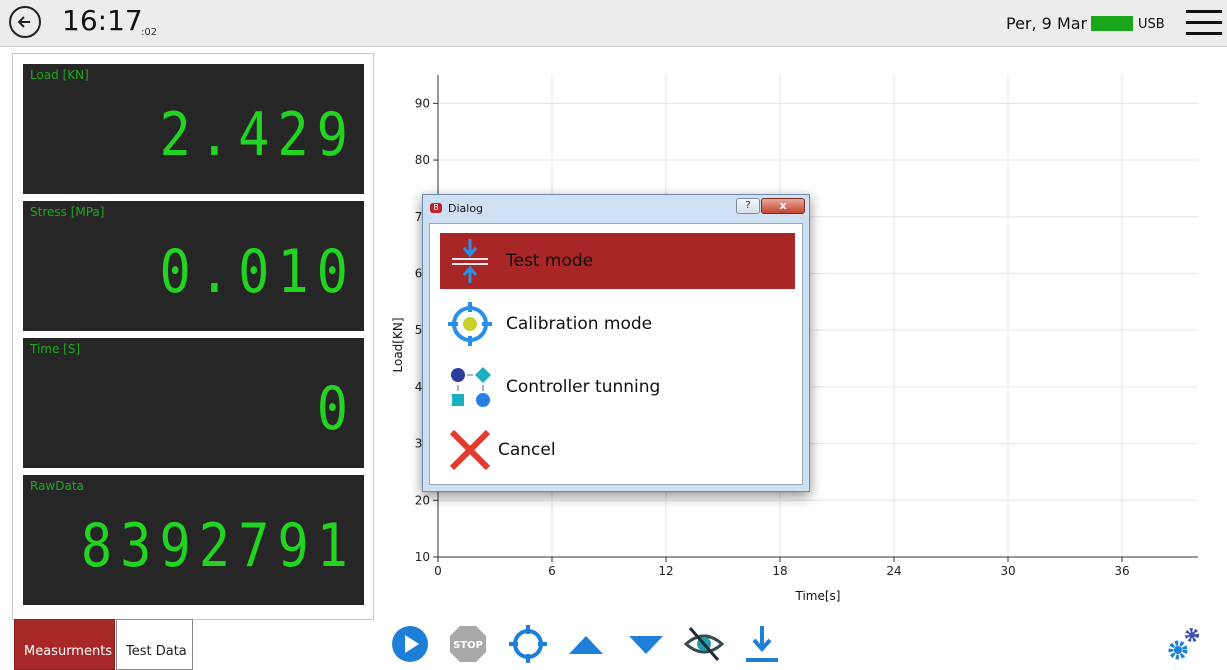  What do you see at coordinates (1184, 643) in the screenshot?
I see `settings-gears-icon` at bounding box center [1184, 643].